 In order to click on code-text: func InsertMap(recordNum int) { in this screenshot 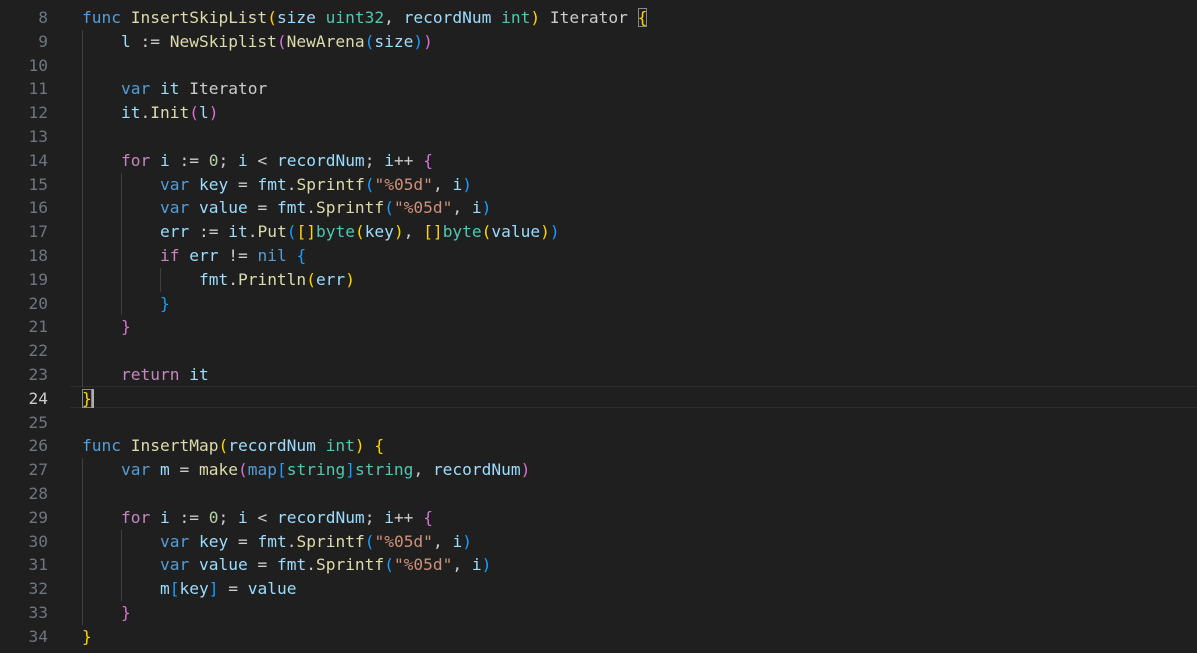, I will do `click(233, 446)`.